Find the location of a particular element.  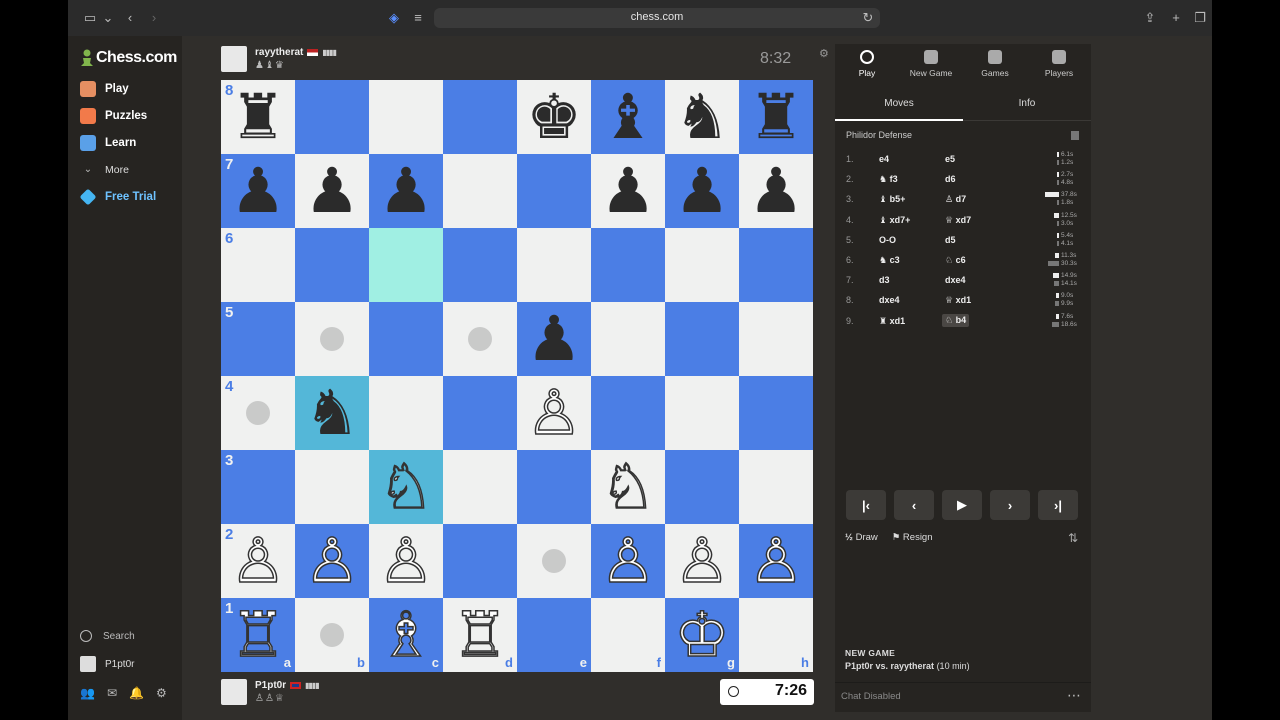

reader-icon: ≡ is located at coordinates (418, 18).